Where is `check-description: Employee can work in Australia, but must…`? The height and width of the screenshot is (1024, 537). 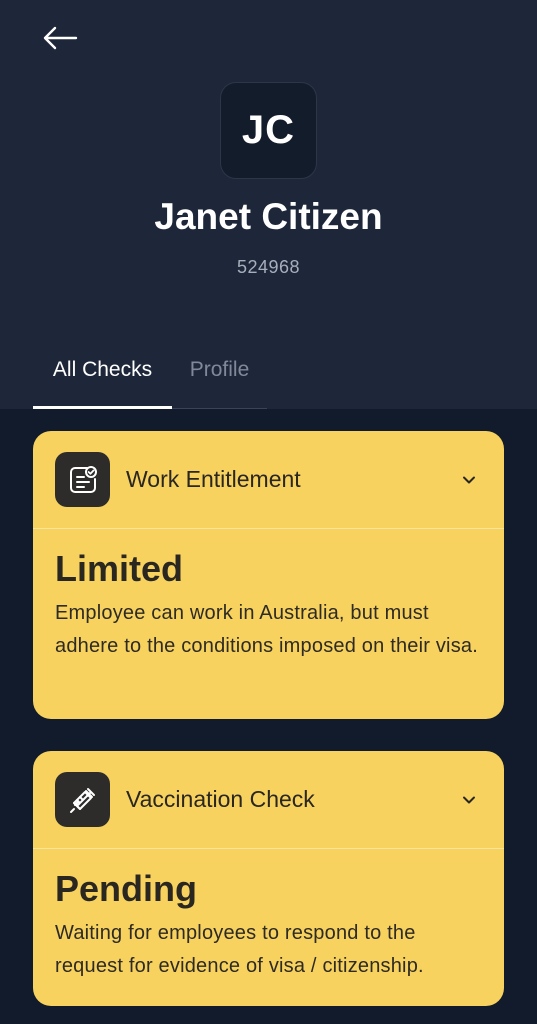 check-description: Employee can work in Australia, but must… is located at coordinates (266, 629).